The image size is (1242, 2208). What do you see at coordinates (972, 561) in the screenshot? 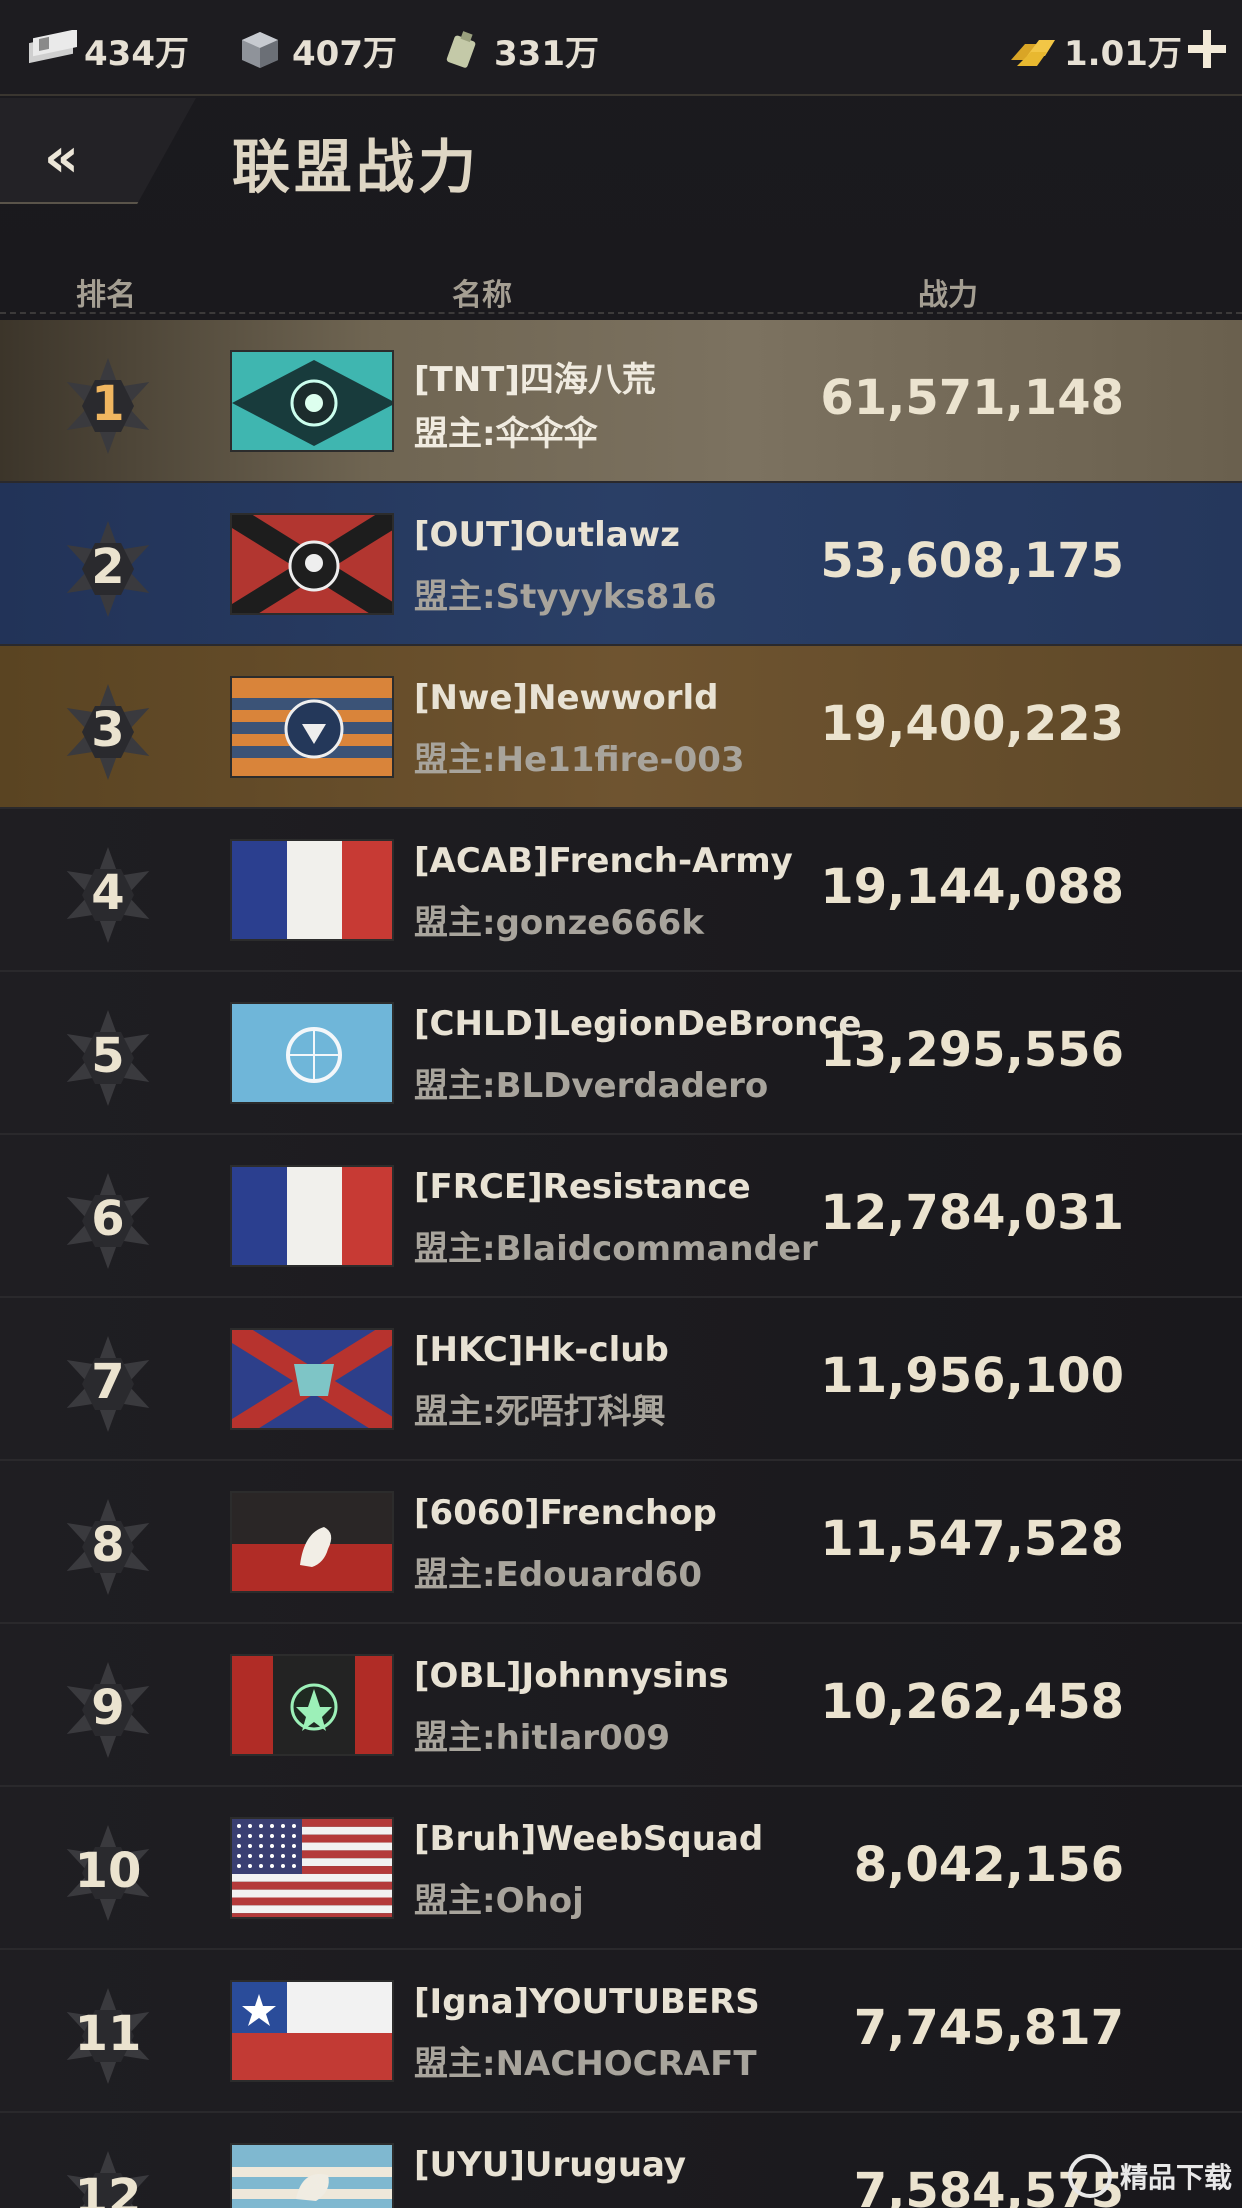
I see `alliance-power: 53,608,175` at bounding box center [972, 561].